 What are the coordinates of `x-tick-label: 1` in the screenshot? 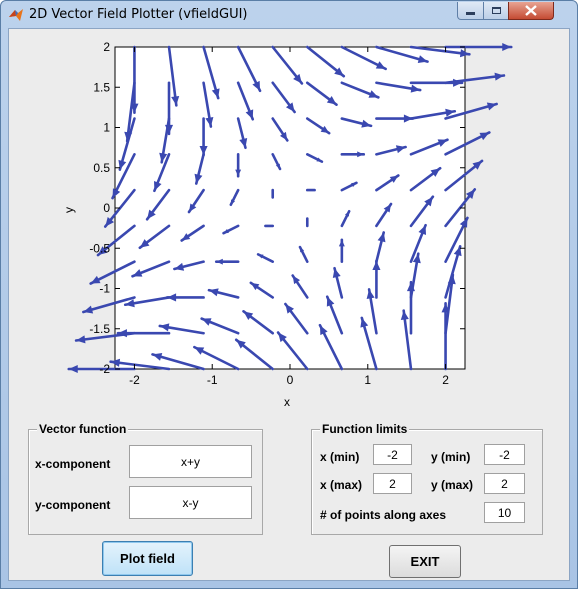 It's located at (367, 380).